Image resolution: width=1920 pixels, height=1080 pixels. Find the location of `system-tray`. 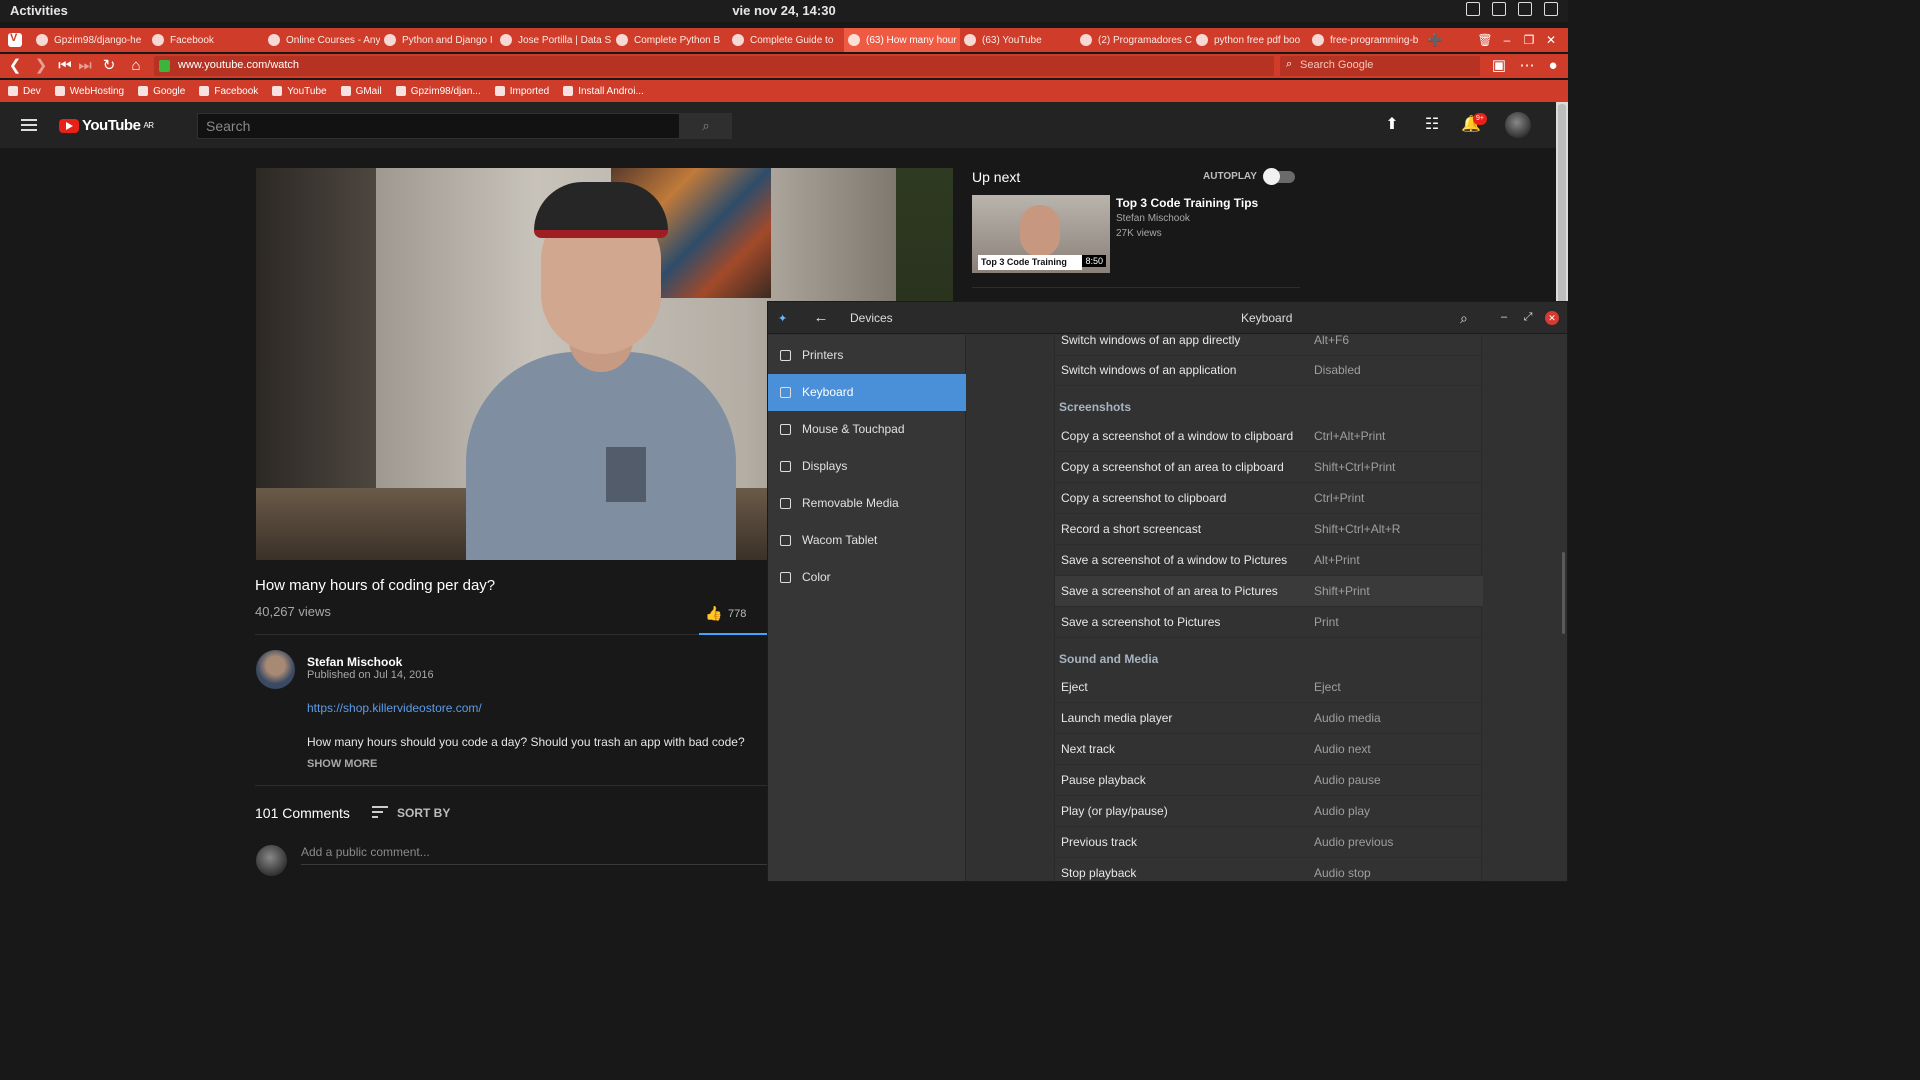

system-tray is located at coordinates (1512, 9).